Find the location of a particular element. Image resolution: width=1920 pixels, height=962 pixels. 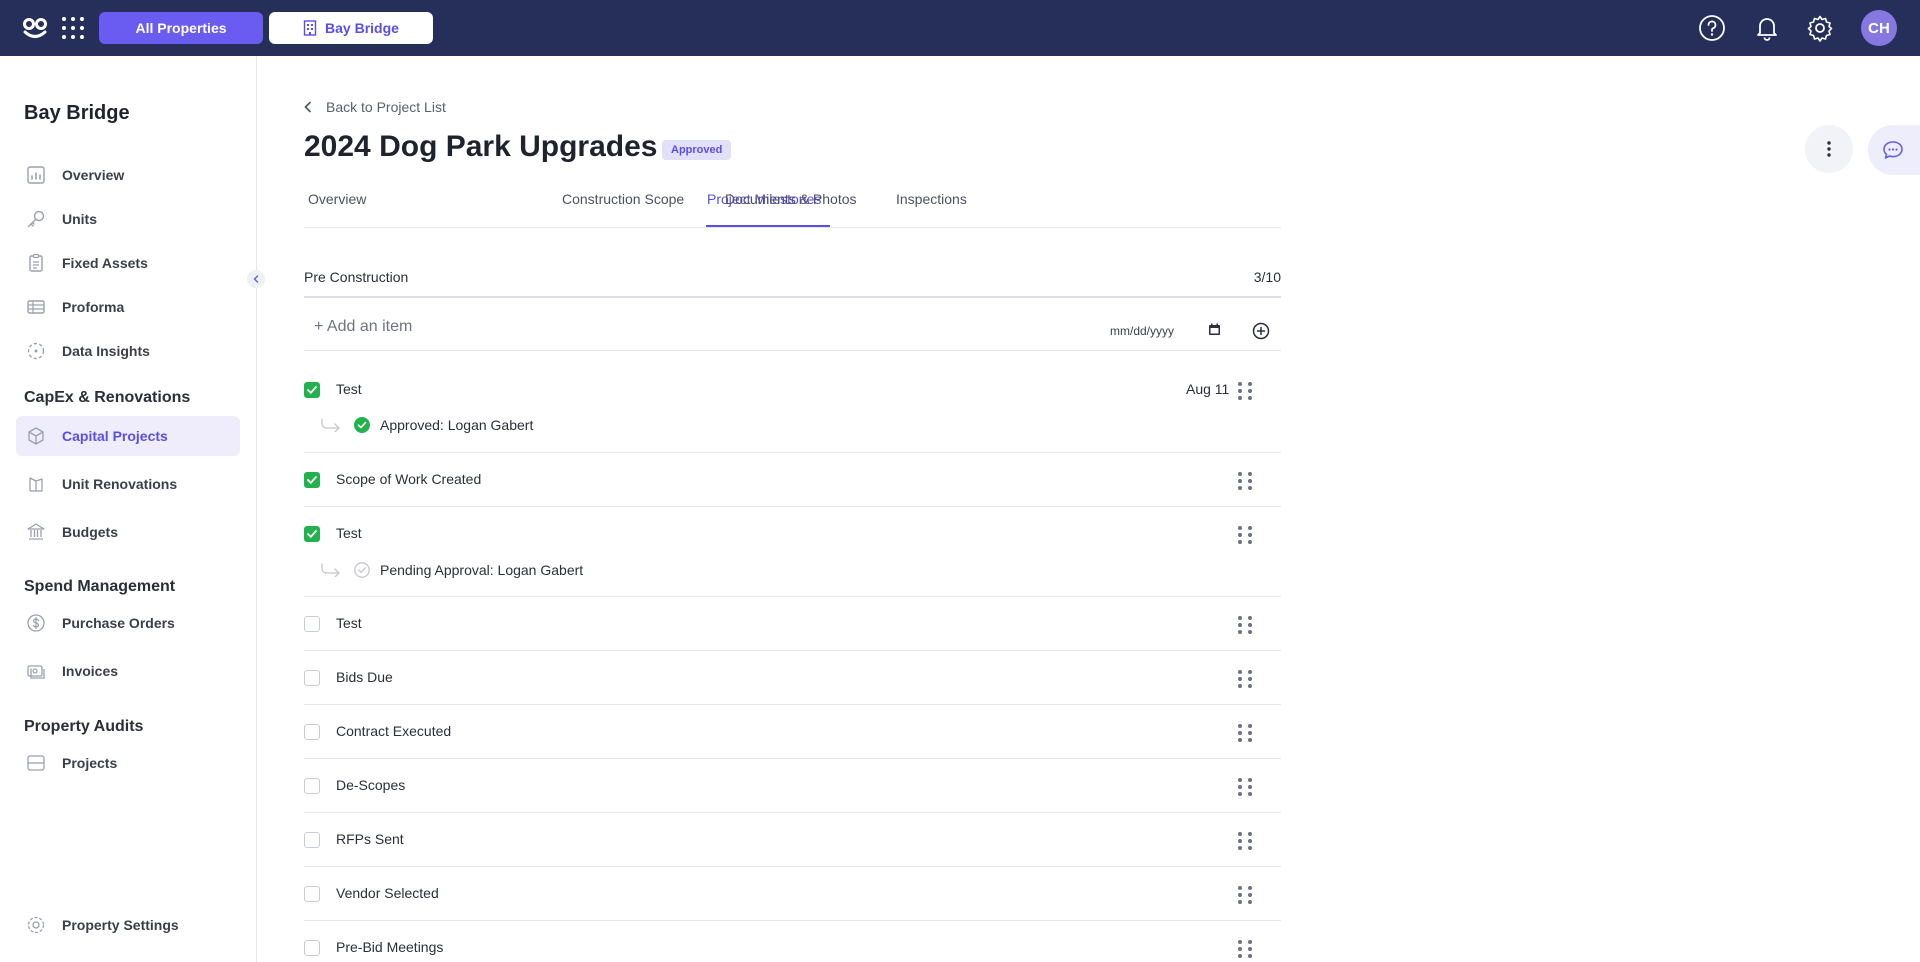

building-icon is located at coordinates (310, 28).